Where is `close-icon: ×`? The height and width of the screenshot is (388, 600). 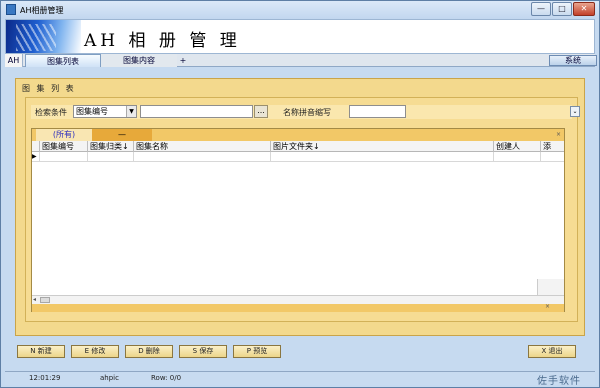
close-icon: × is located at coordinates (558, 134).